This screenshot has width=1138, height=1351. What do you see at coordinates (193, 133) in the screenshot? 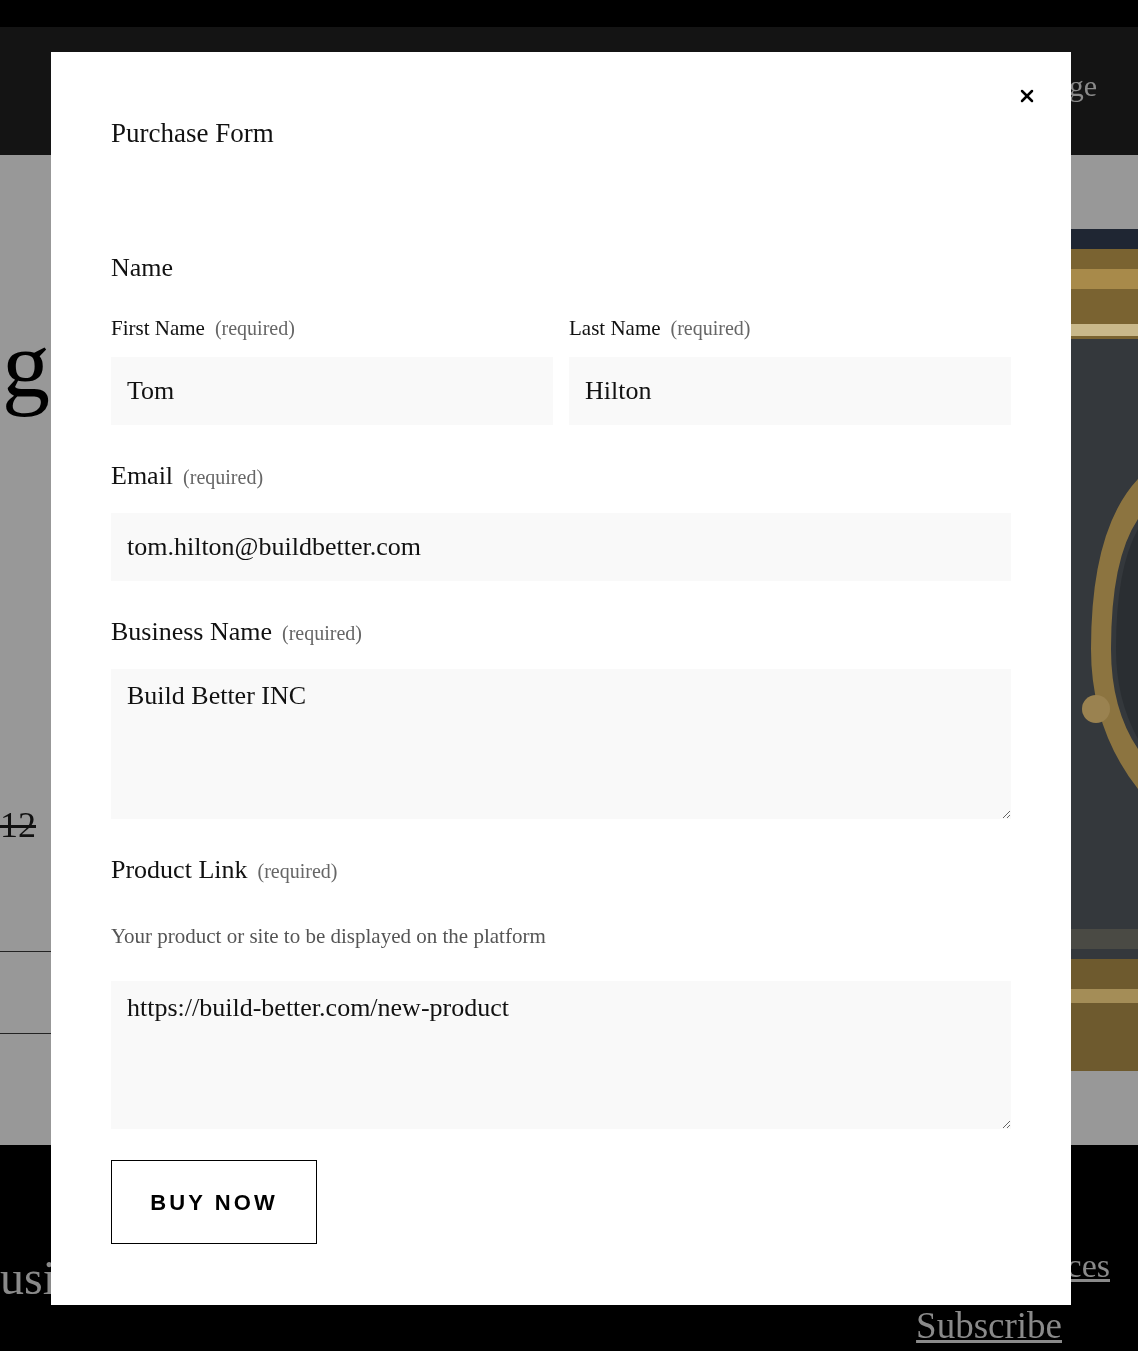
I see `dialog-title: Purchase Form` at bounding box center [193, 133].